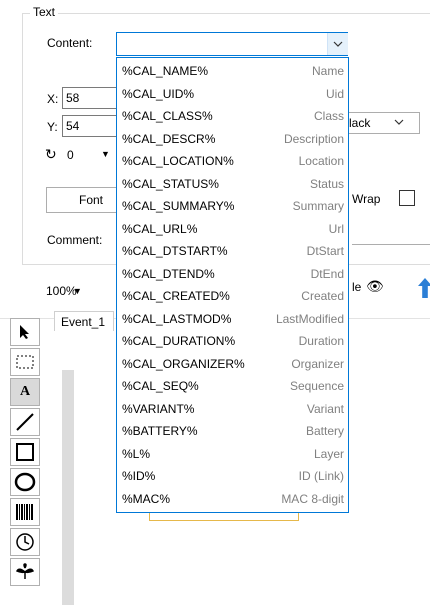  I want to click on barcode-tool, so click(25, 512).